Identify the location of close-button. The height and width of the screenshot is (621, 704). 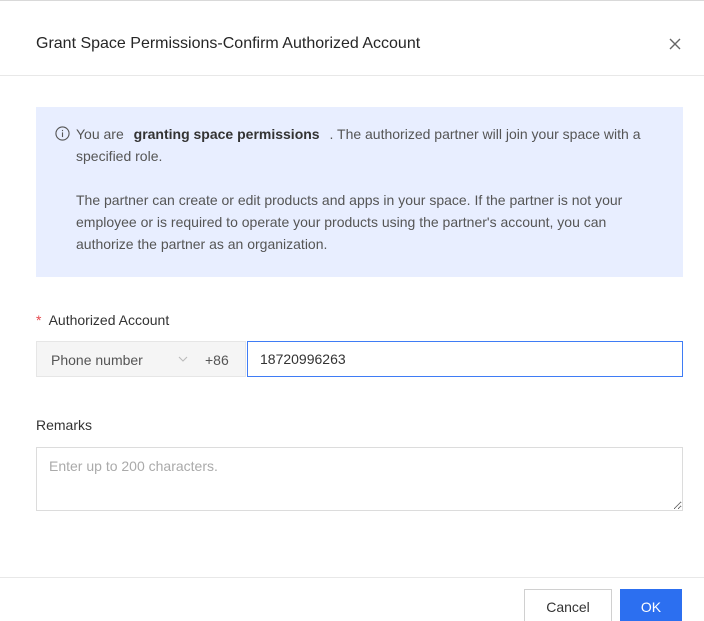
(675, 44).